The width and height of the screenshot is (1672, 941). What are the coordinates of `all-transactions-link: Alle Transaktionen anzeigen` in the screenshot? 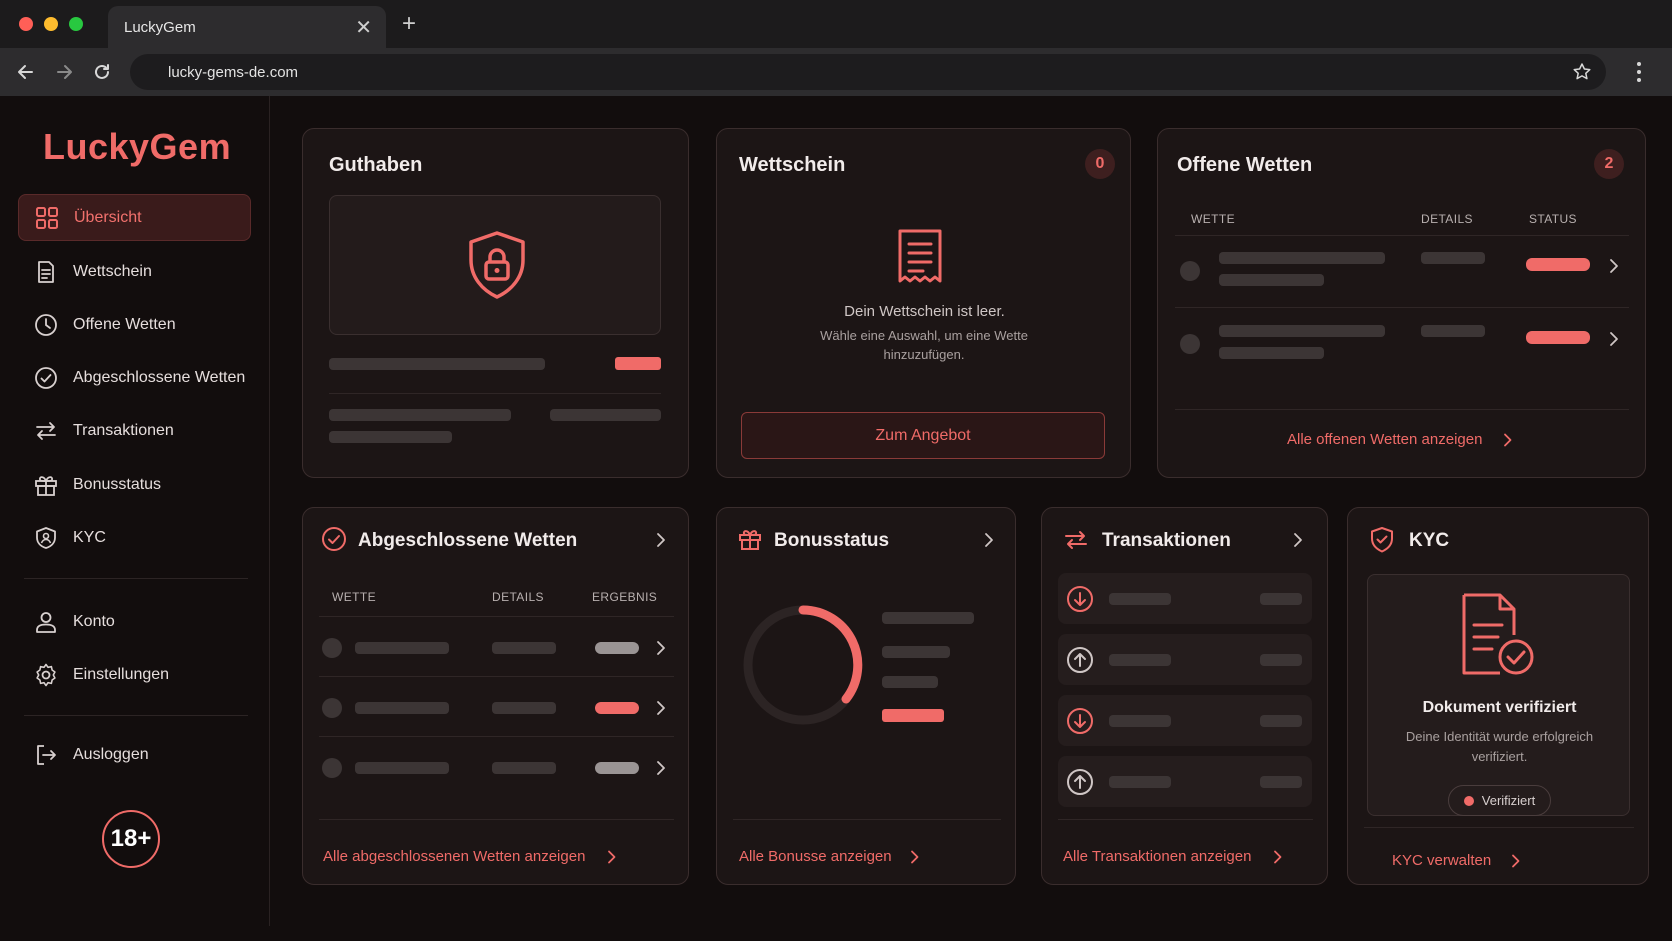 It's located at (1157, 856).